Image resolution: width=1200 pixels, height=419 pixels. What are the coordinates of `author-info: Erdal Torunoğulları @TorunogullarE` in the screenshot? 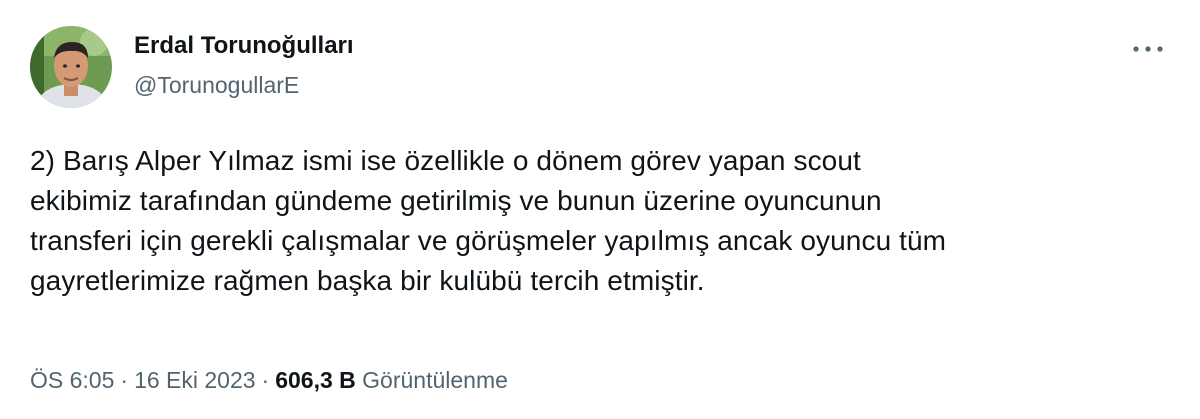 It's located at (244, 65).